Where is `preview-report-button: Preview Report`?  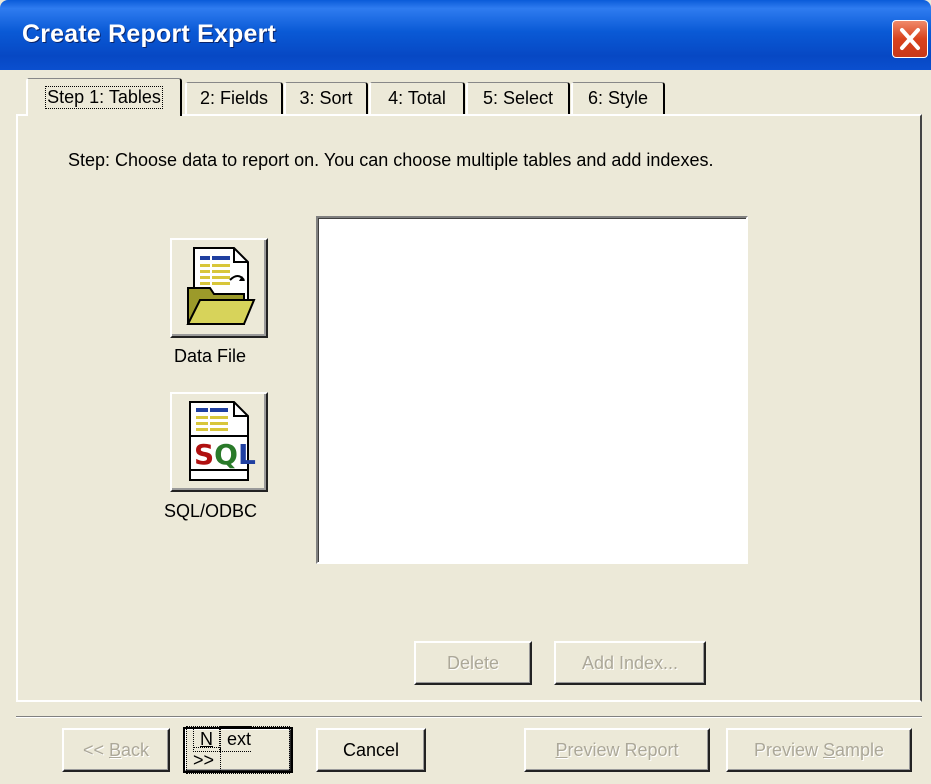
preview-report-button: Preview Report is located at coordinates (617, 750).